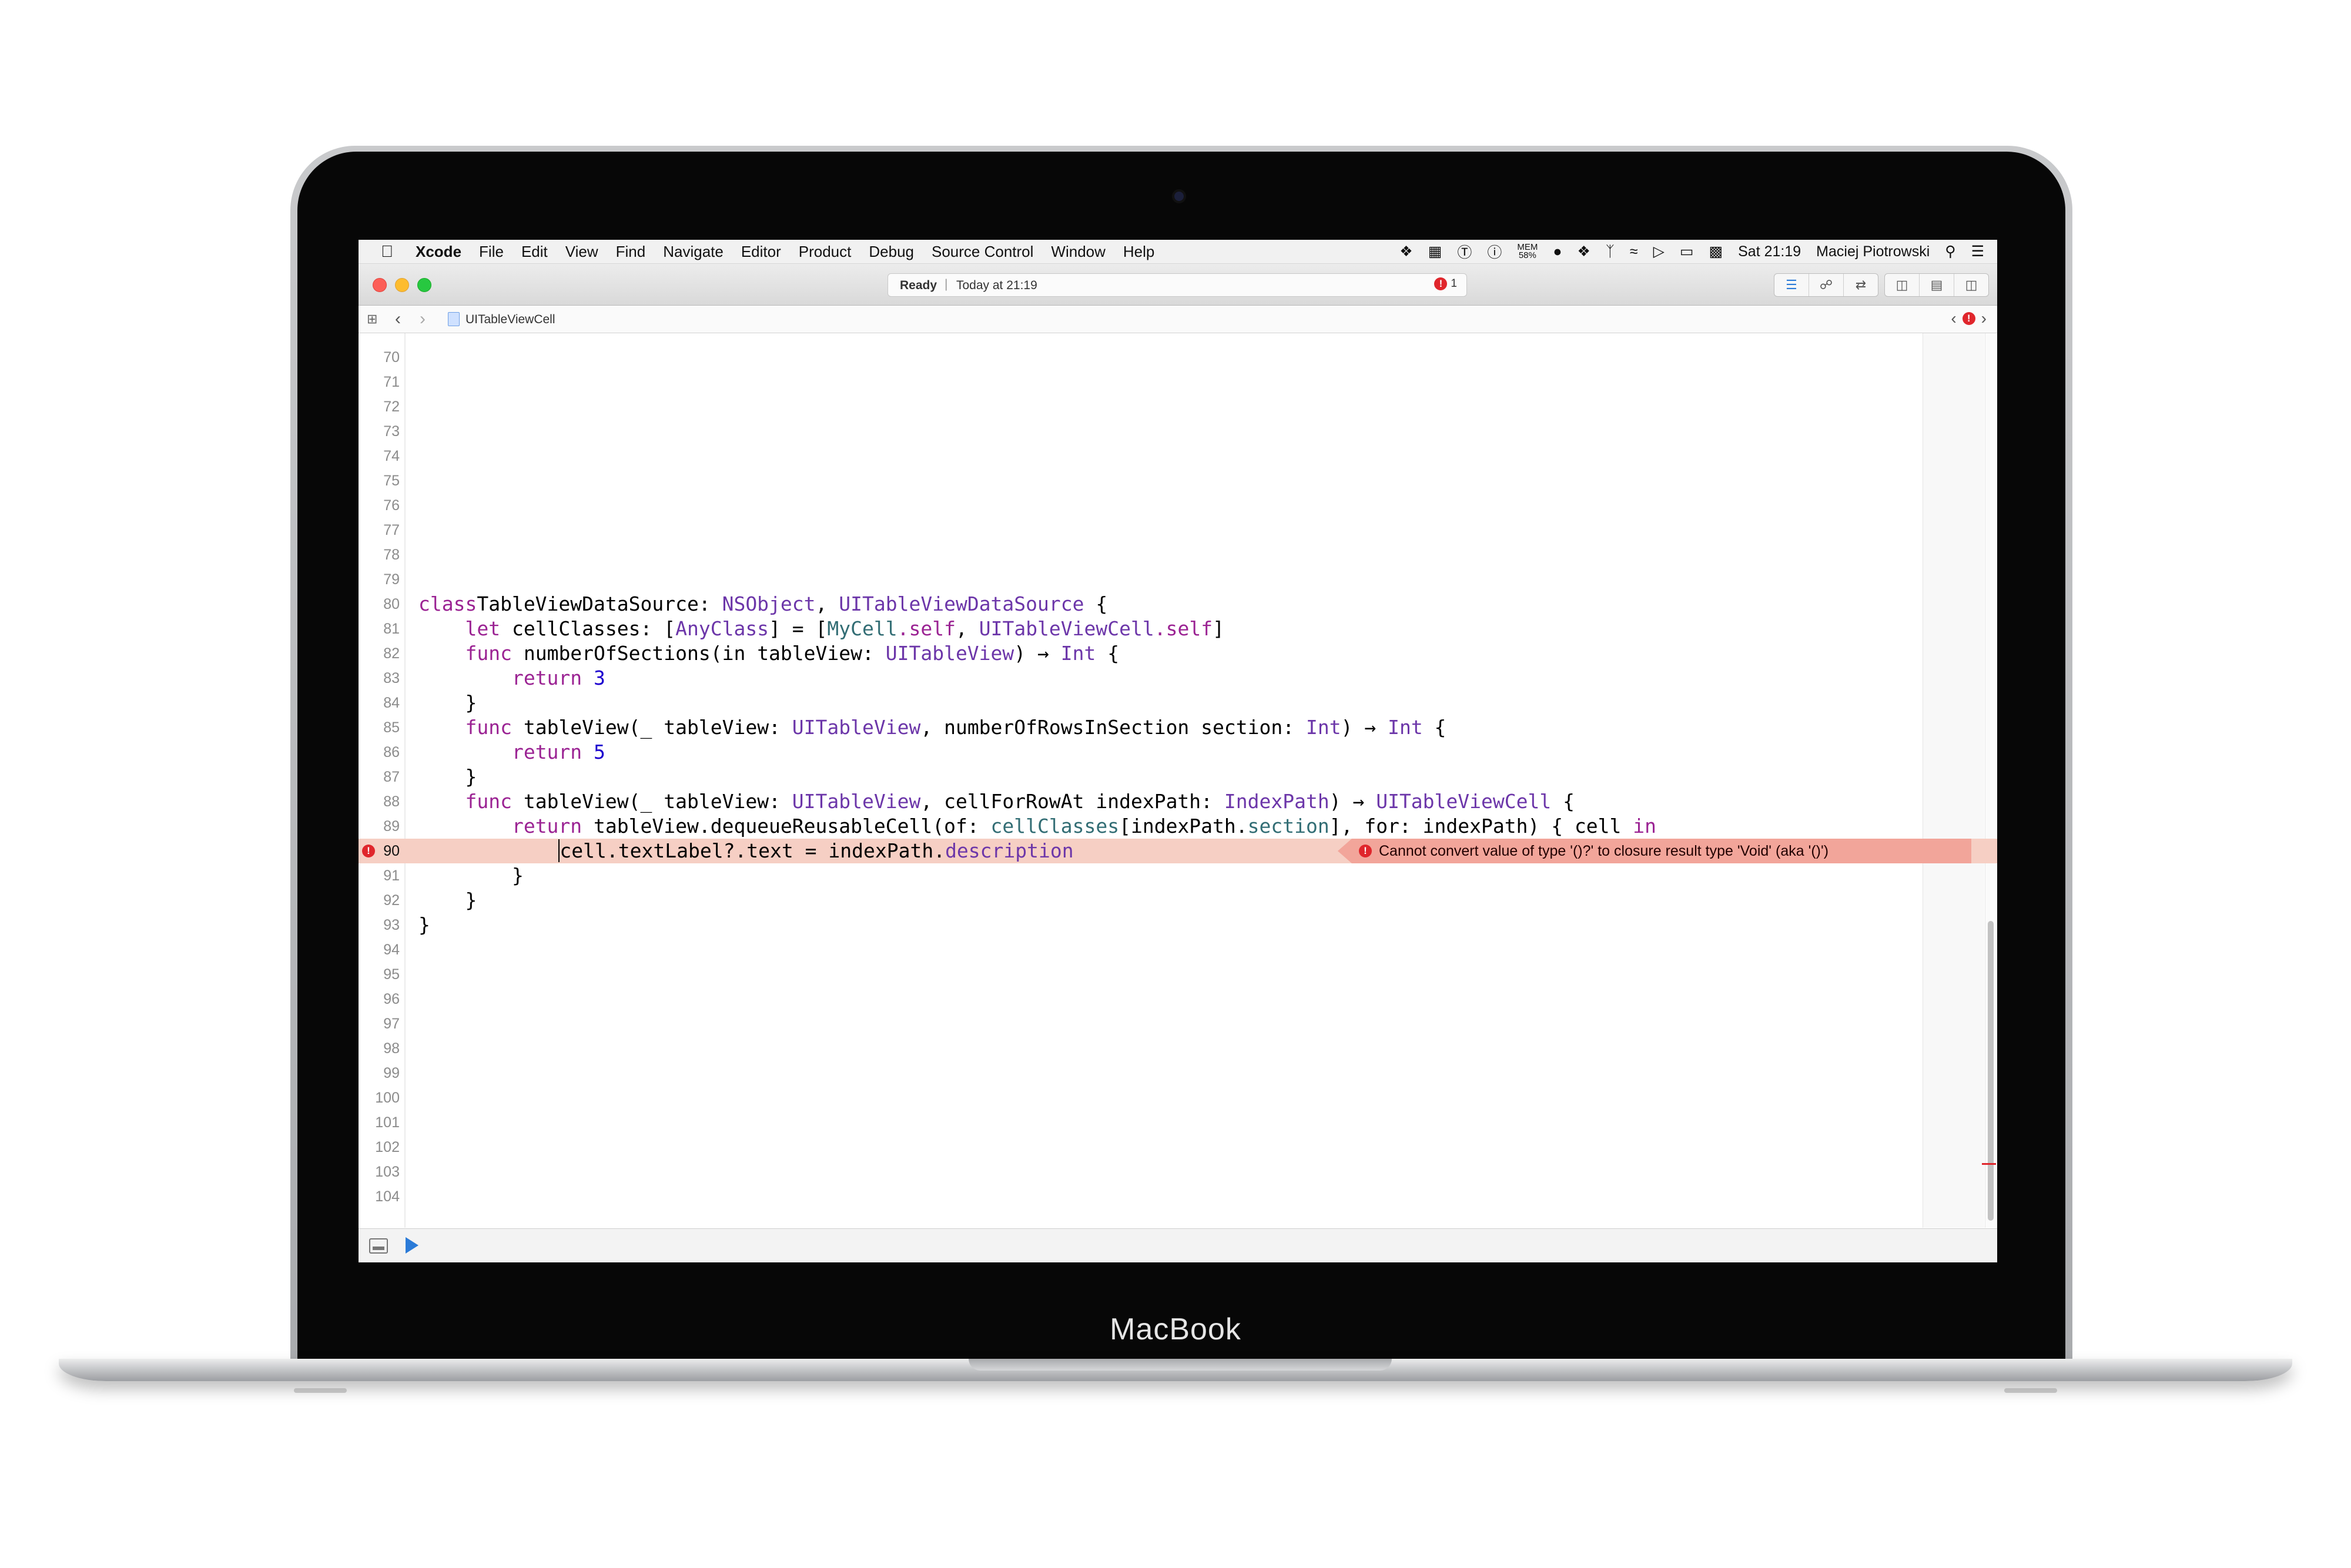  I want to click on battery-icon: ▭, so click(1687, 251).